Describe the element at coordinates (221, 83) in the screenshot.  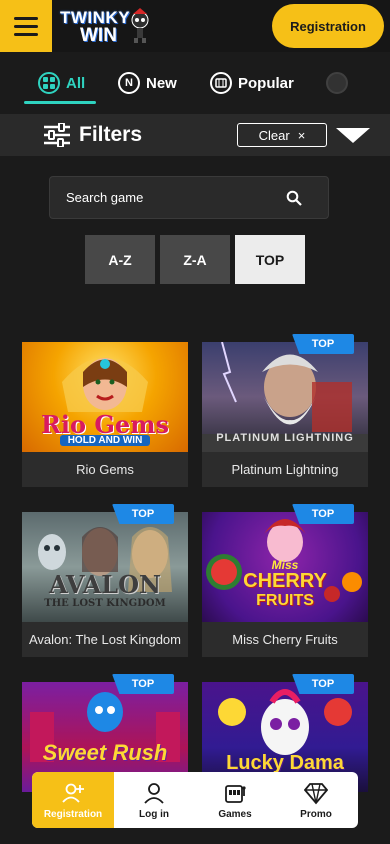
I see `popular-icon` at that location.